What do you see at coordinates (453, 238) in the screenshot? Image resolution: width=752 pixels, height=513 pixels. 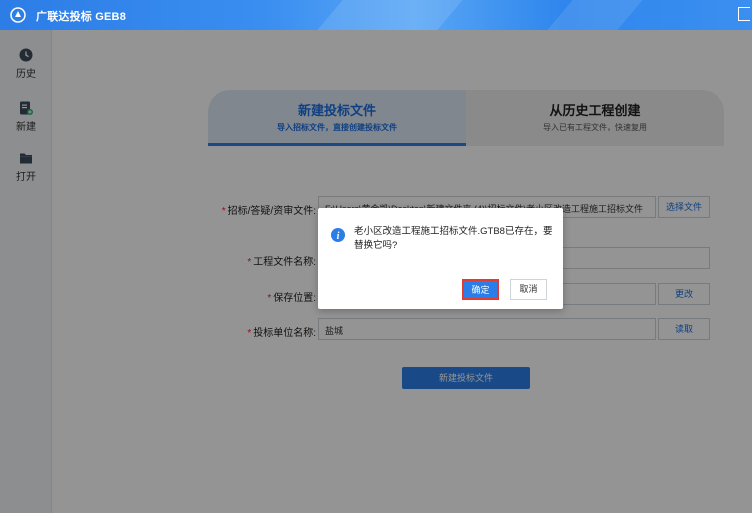 I see `dialog-message: 老小区改造工程施工招标文件.GTB8已存在，要替换它吗?` at bounding box center [453, 238].